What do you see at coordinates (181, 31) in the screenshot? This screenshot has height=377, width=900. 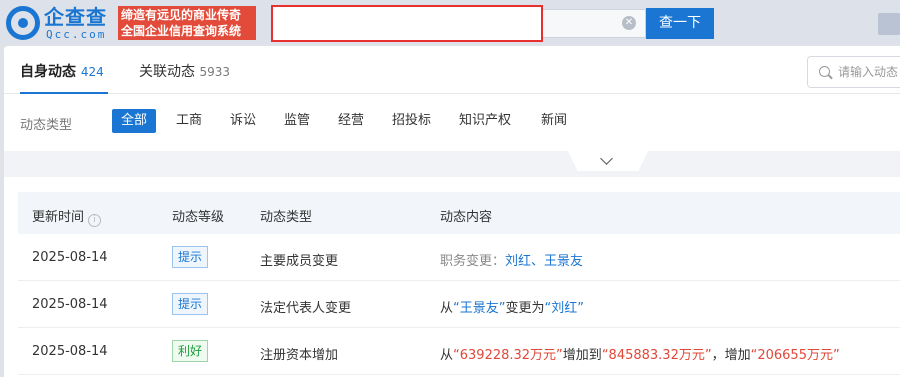 I see `slogan-line-2: 全国企业信用查询系统` at bounding box center [181, 31].